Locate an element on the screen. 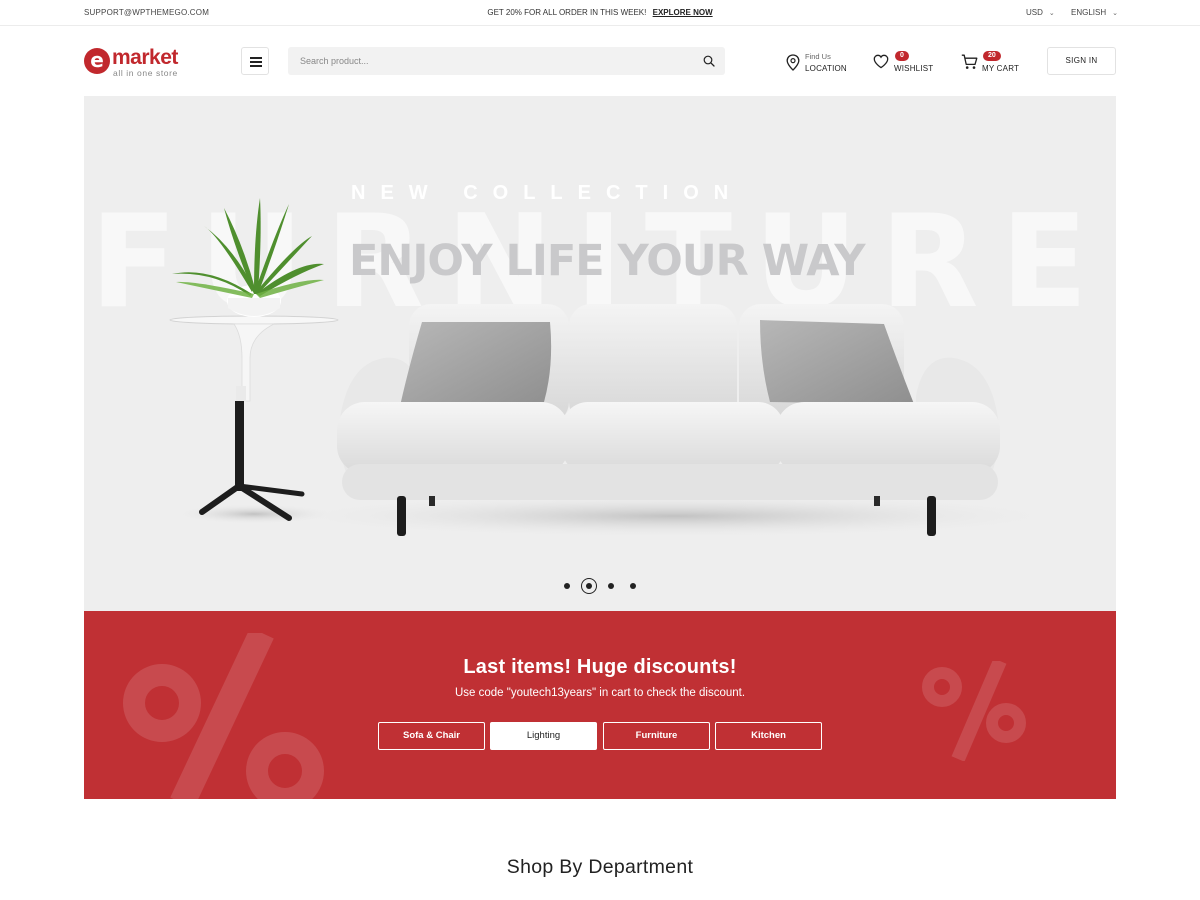 Image resolution: width=1200 pixels, height=900 pixels. cart-label: MY CART is located at coordinates (1001, 68).